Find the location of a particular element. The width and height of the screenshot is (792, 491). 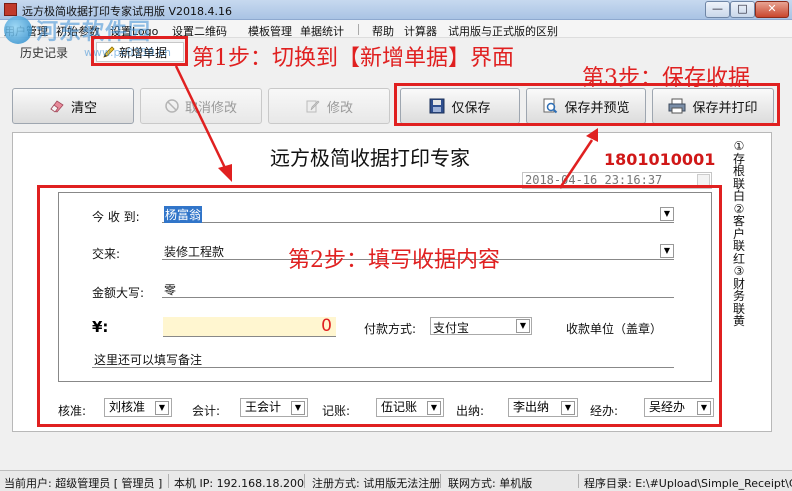

clear-button-label: 清空 is located at coordinates (83, 108).